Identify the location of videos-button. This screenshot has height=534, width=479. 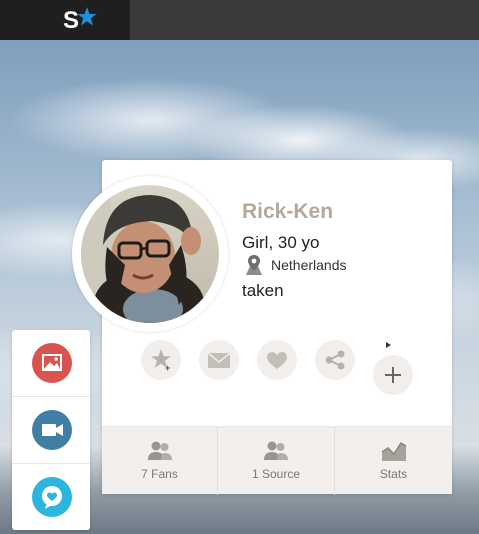
(52, 430).